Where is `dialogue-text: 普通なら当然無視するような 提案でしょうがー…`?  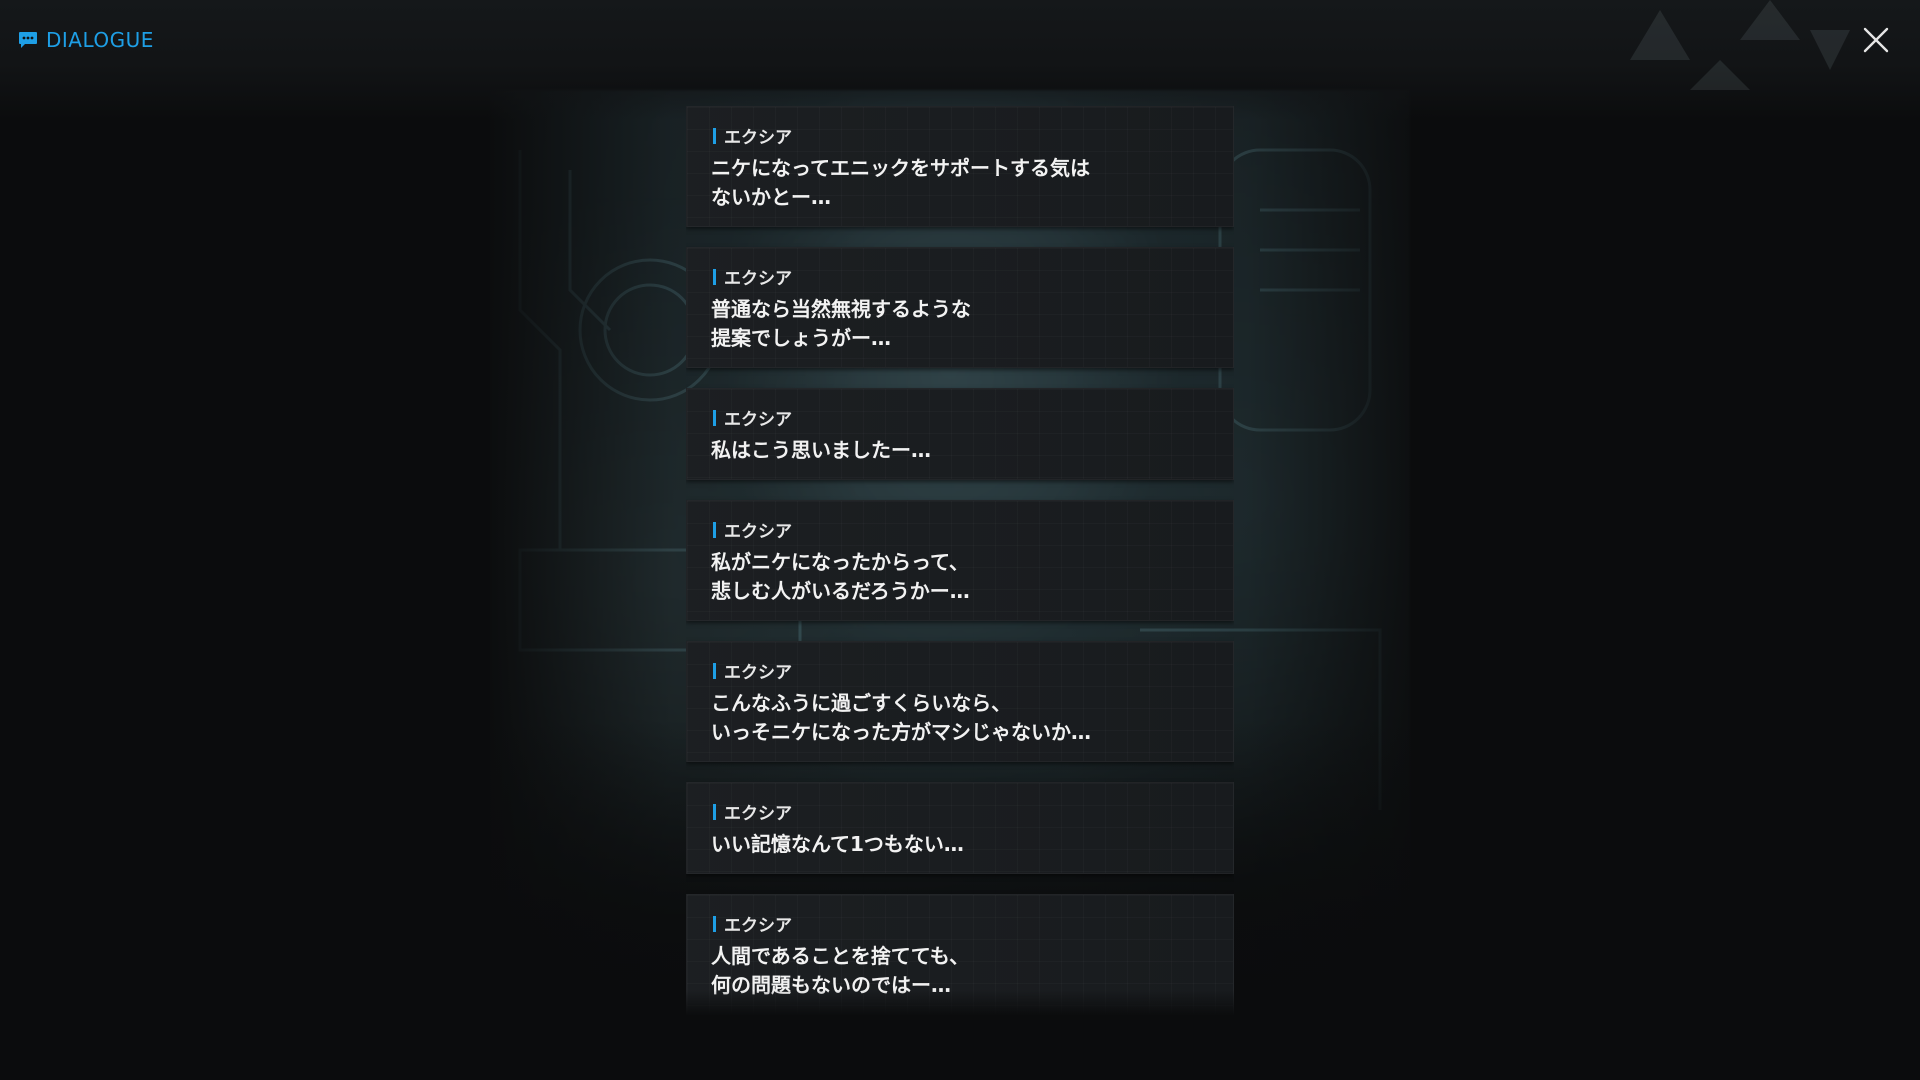
dialogue-text: 普通なら当然無視するような 提案でしょうがー… is located at coordinates (841, 323).